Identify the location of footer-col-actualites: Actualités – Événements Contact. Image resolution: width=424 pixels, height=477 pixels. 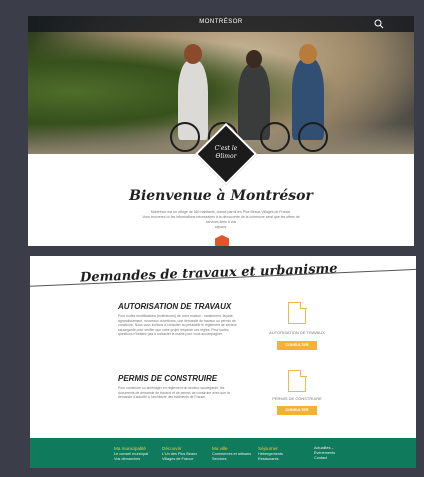
(324, 453).